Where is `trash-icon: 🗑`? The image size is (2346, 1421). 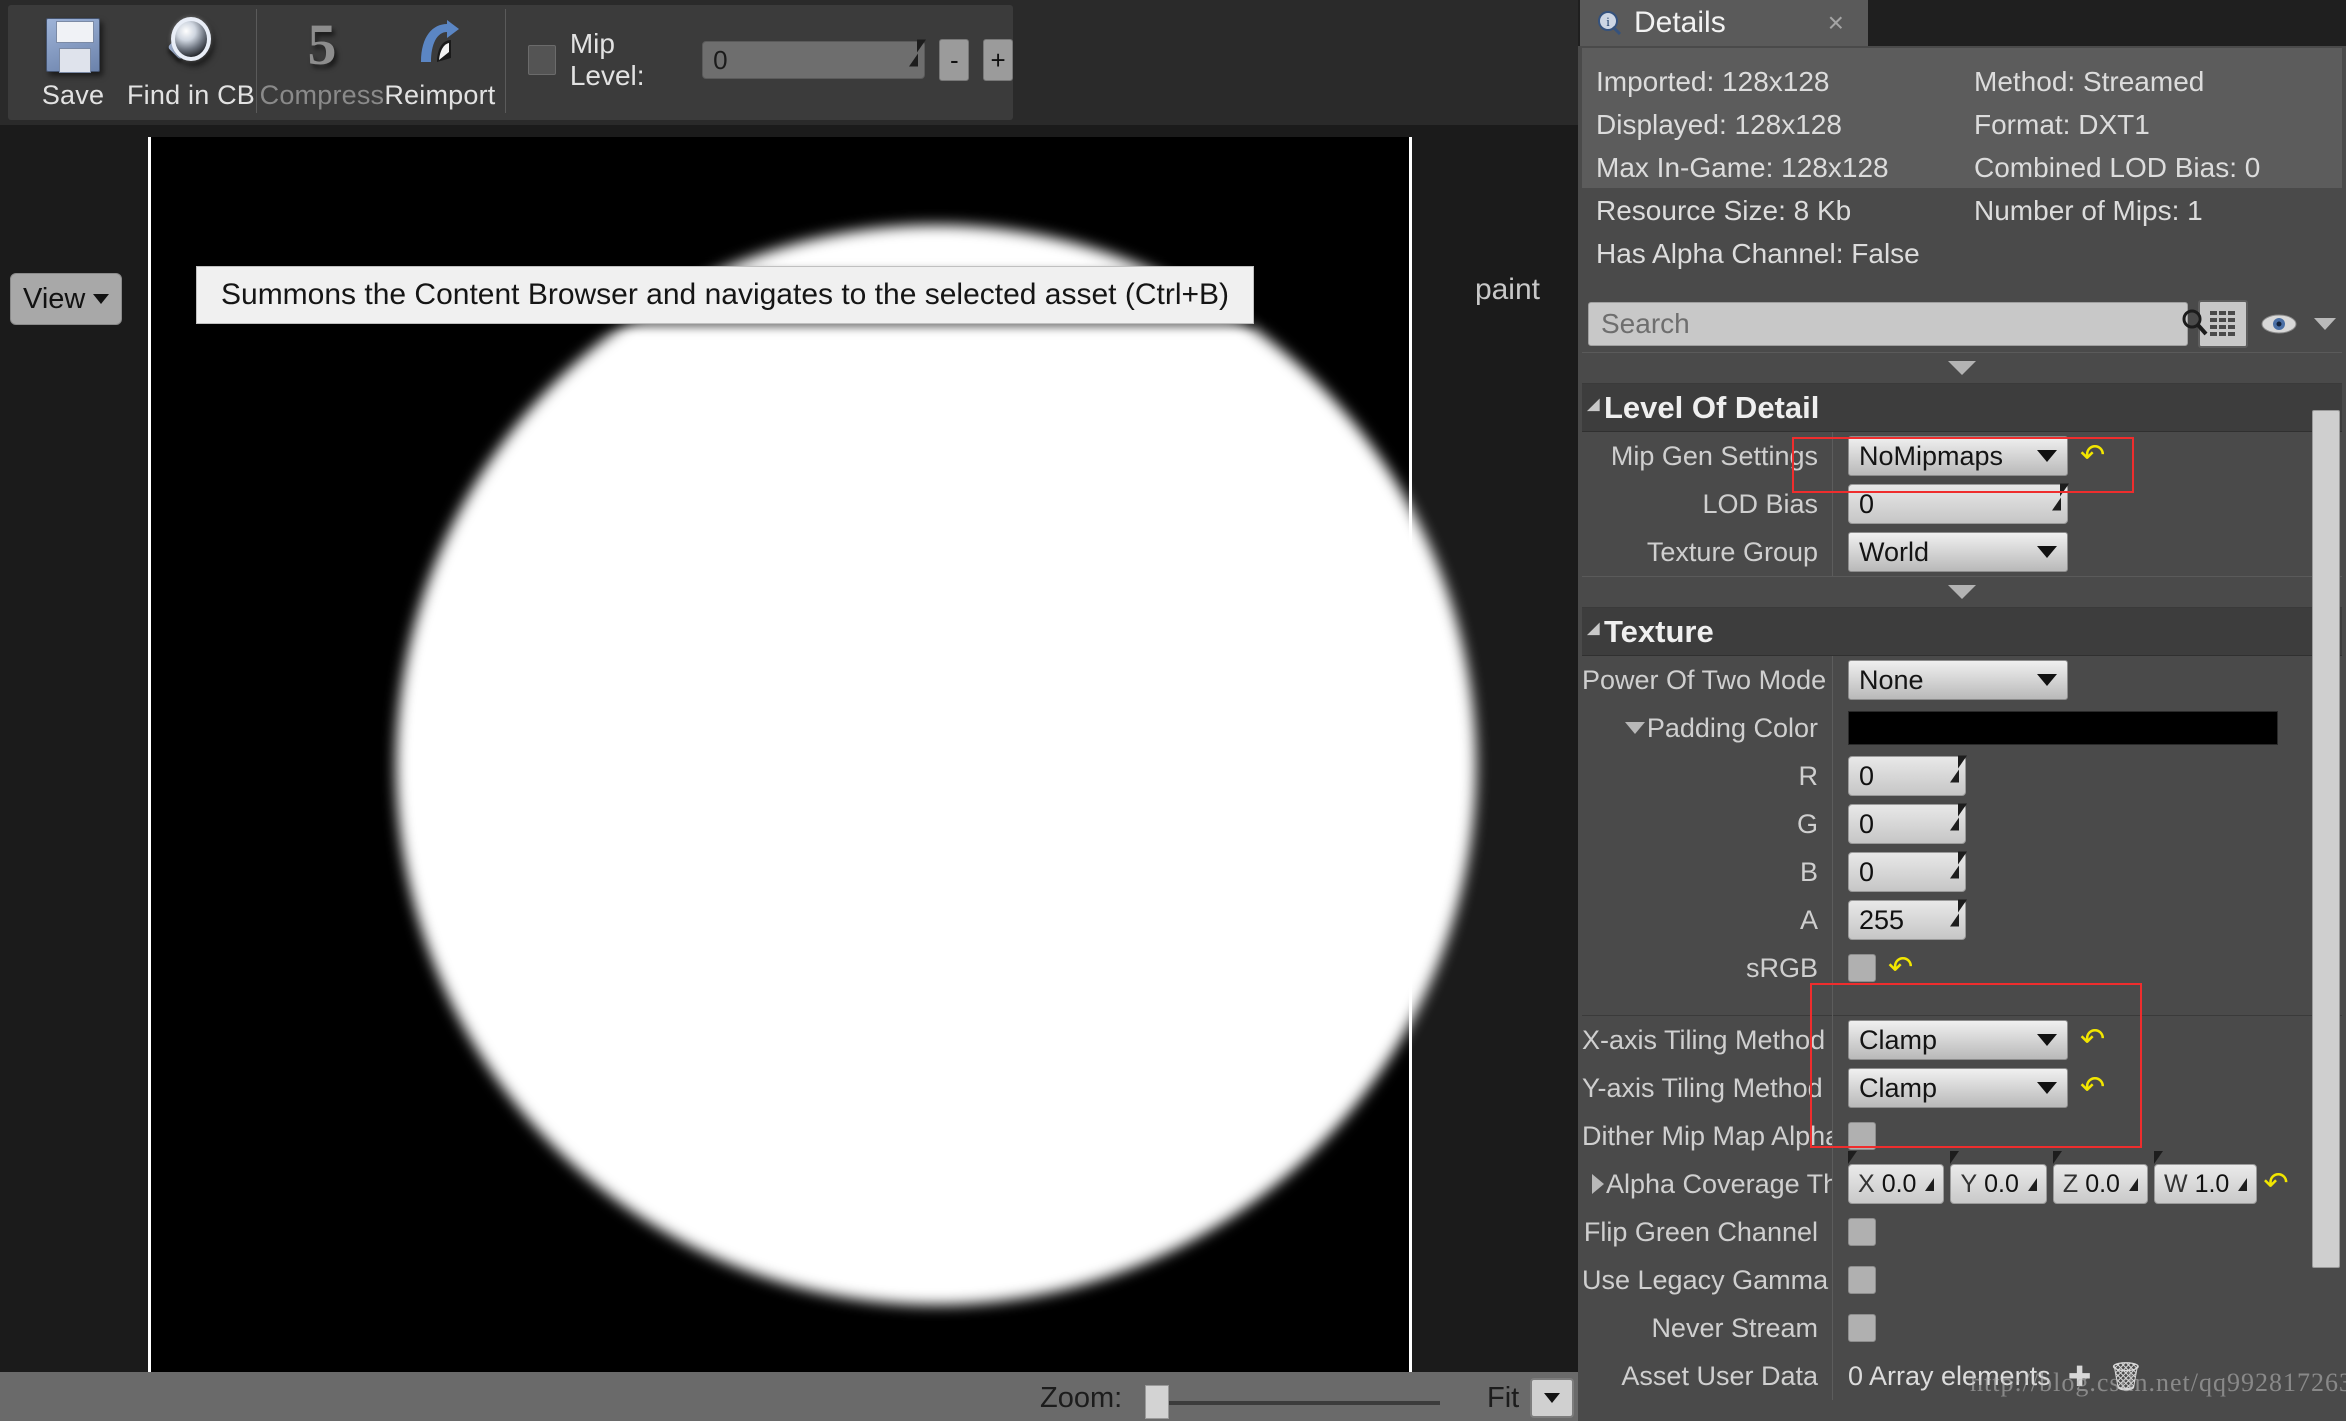 trash-icon: 🗑 is located at coordinates (2126, 1376).